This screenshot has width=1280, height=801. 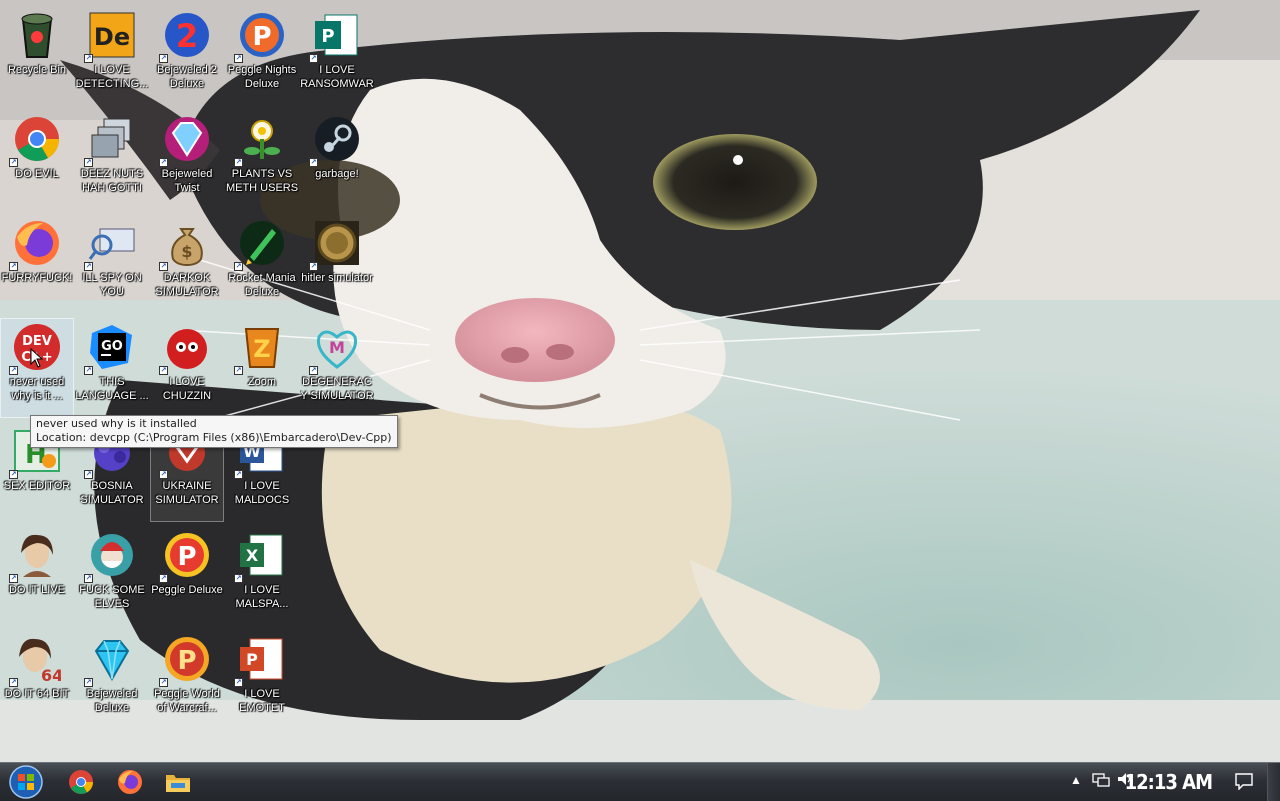 I want to click on stacked-windows-icon: ↗, so click(x=110, y=141).